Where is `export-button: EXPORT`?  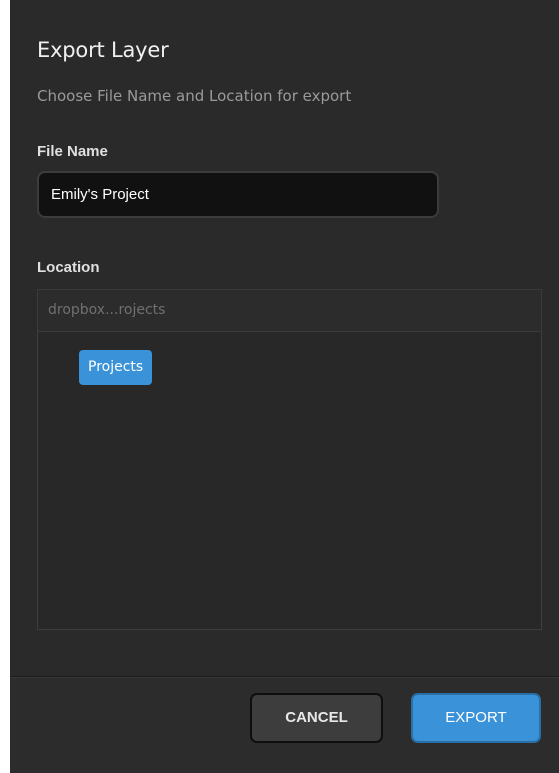 export-button: EXPORT is located at coordinates (476, 718).